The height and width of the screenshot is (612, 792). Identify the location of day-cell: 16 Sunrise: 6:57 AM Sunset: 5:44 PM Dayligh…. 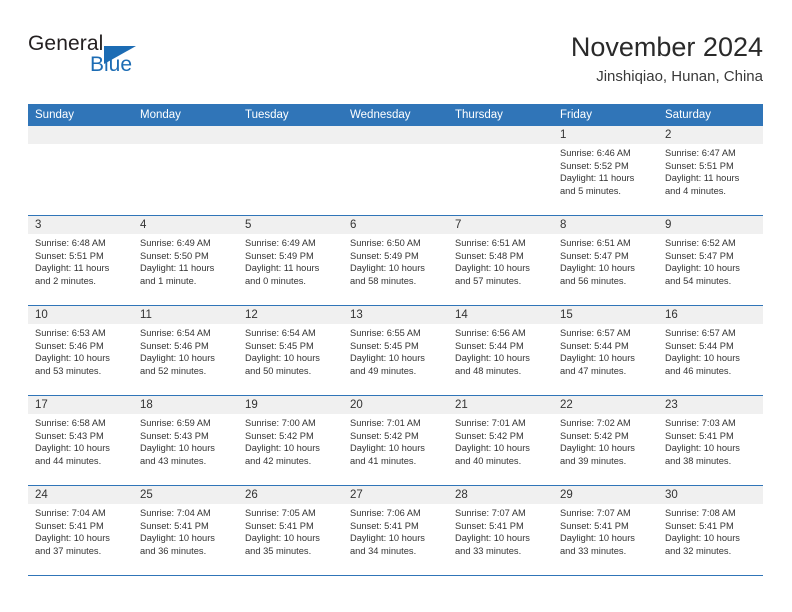
(710, 350).